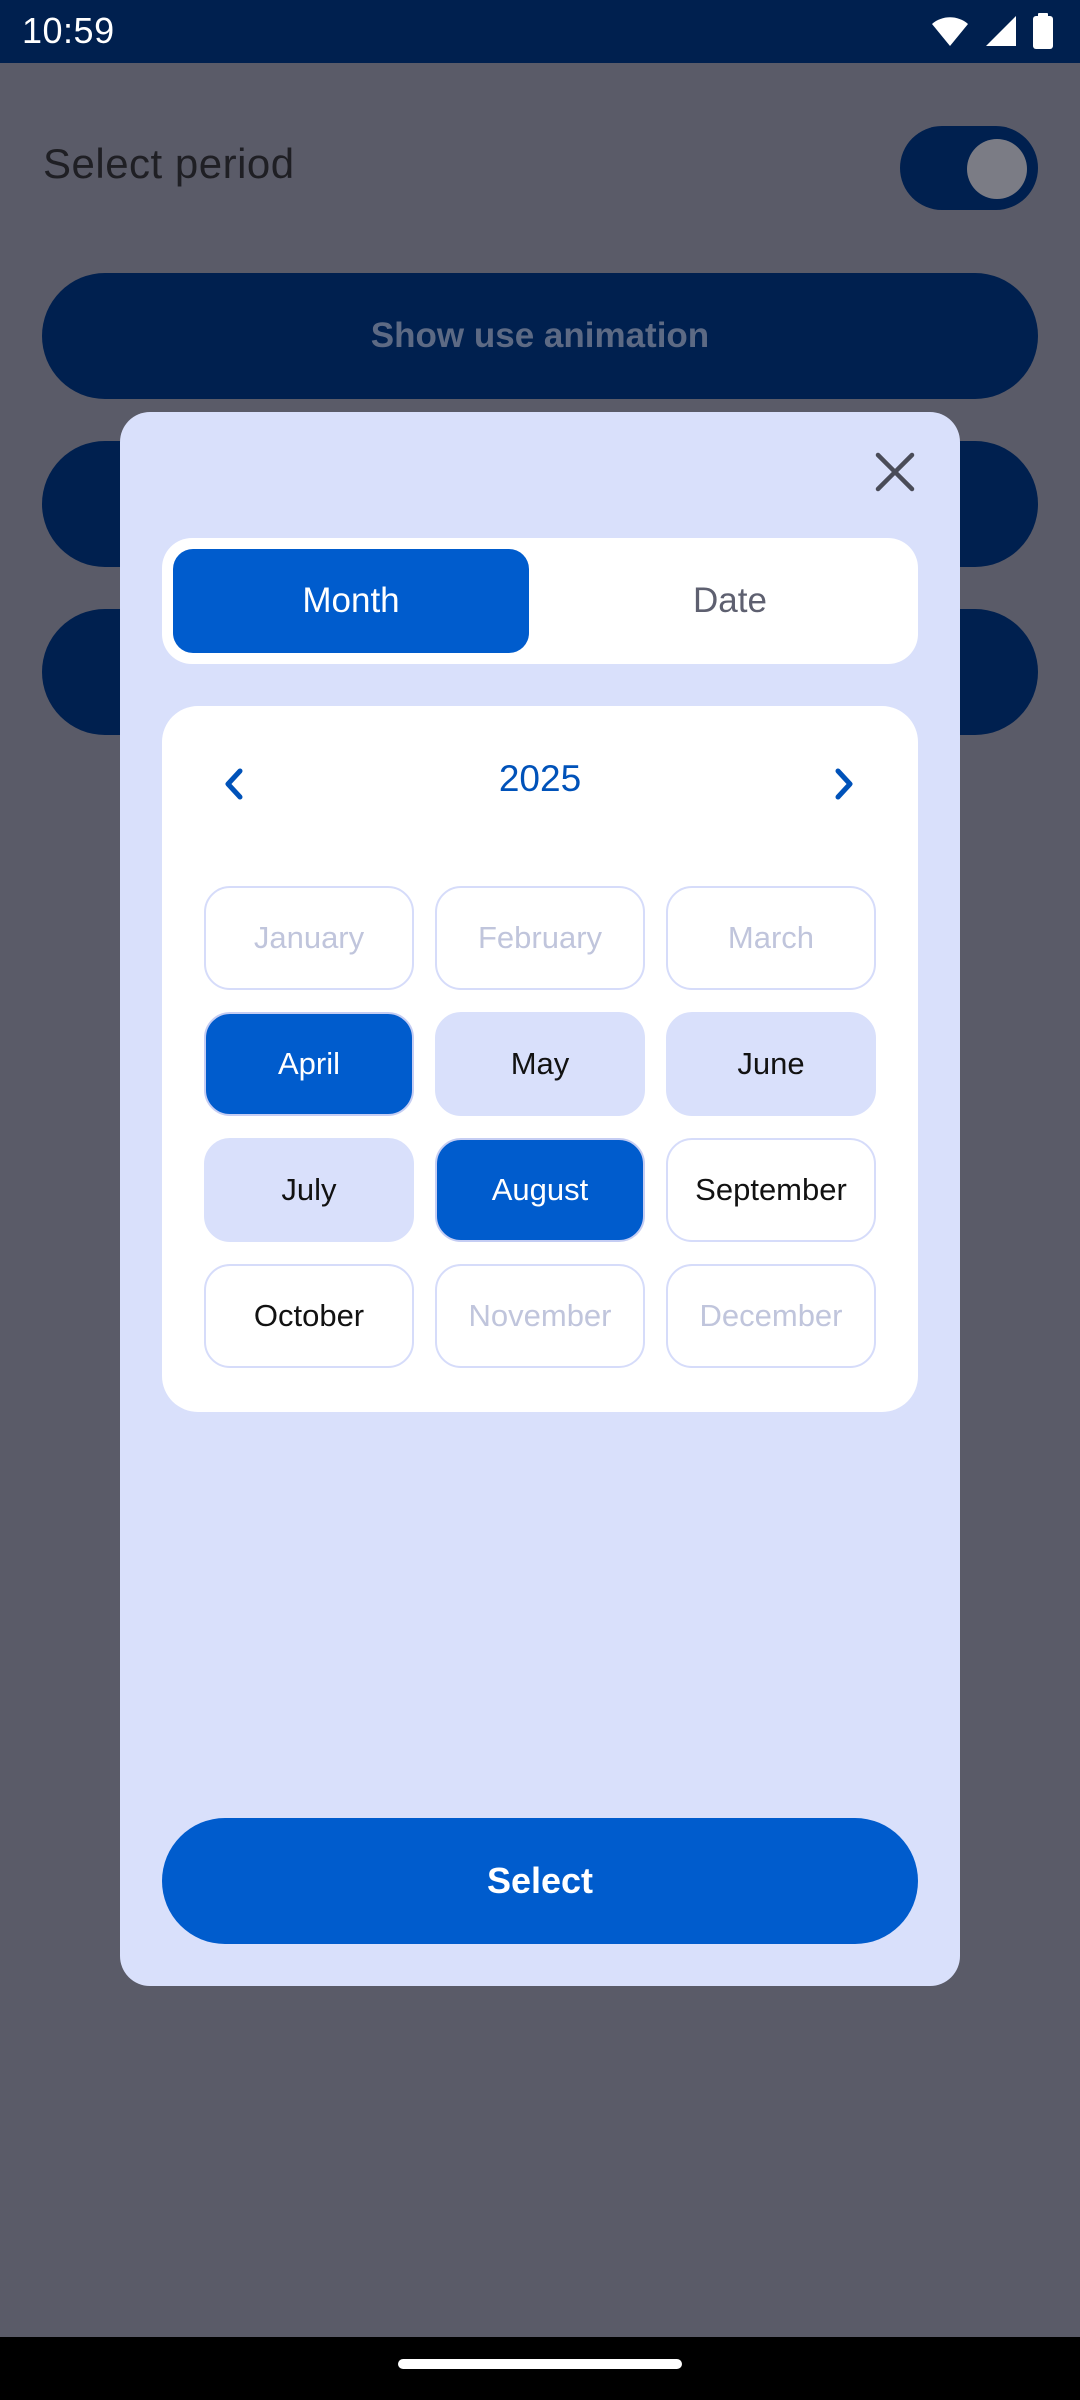 The image size is (1080, 2400). I want to click on show-use-animation-button: Show use animation, so click(540, 336).